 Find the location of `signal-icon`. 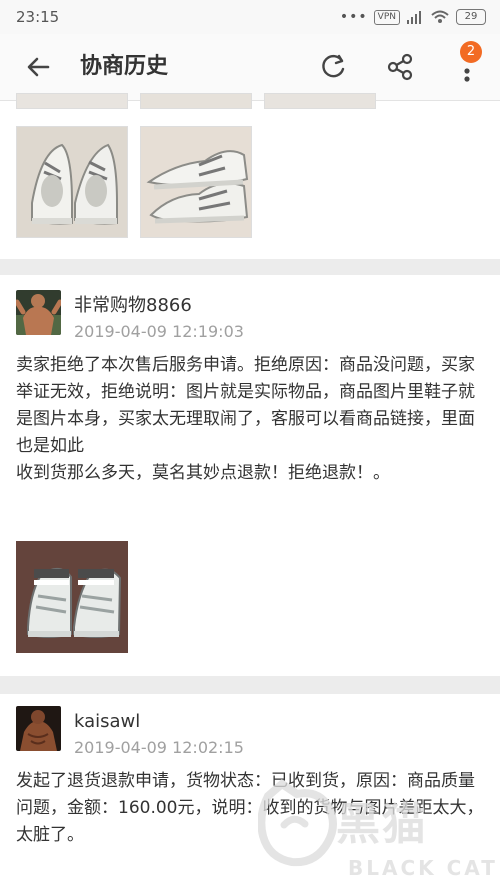

signal-icon is located at coordinates (414, 17).